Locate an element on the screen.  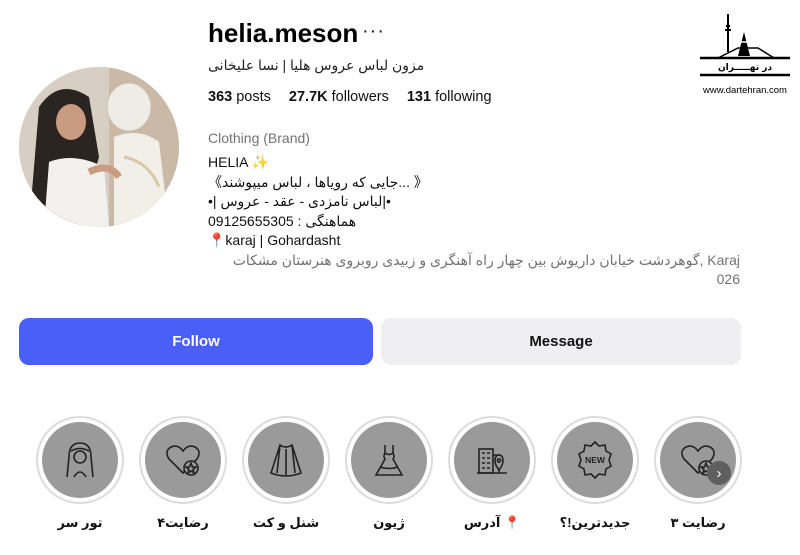
profile-full-name: مزون لباس عروس هلیا | نسا علیخانی is located at coordinates (316, 65).